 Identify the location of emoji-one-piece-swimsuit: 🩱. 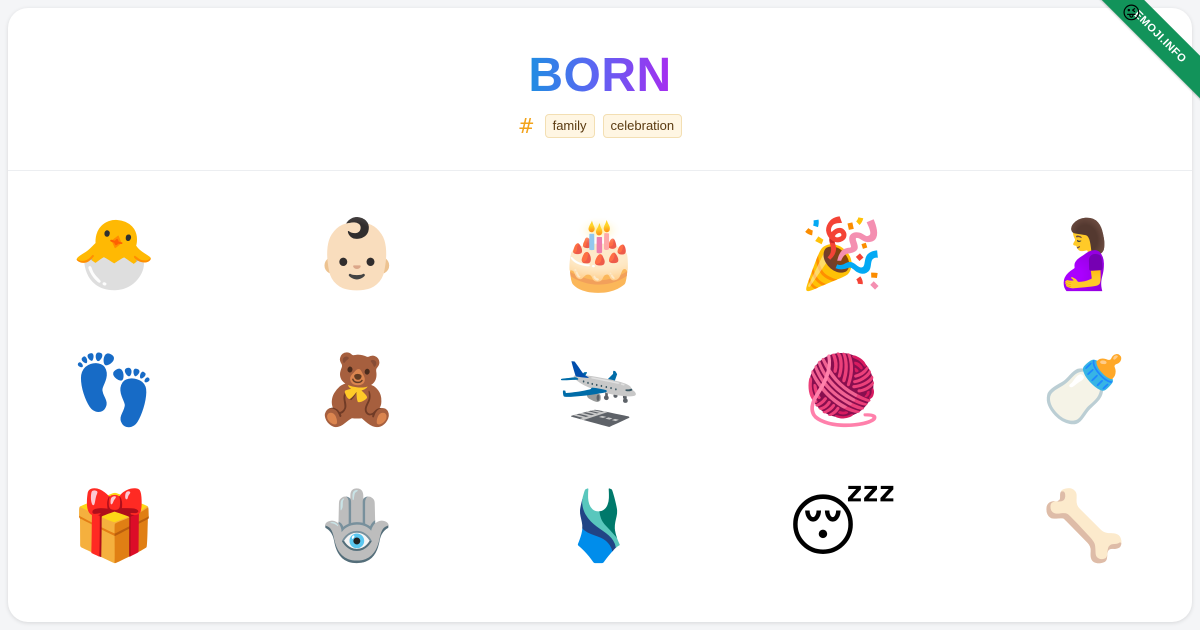
(599, 527).